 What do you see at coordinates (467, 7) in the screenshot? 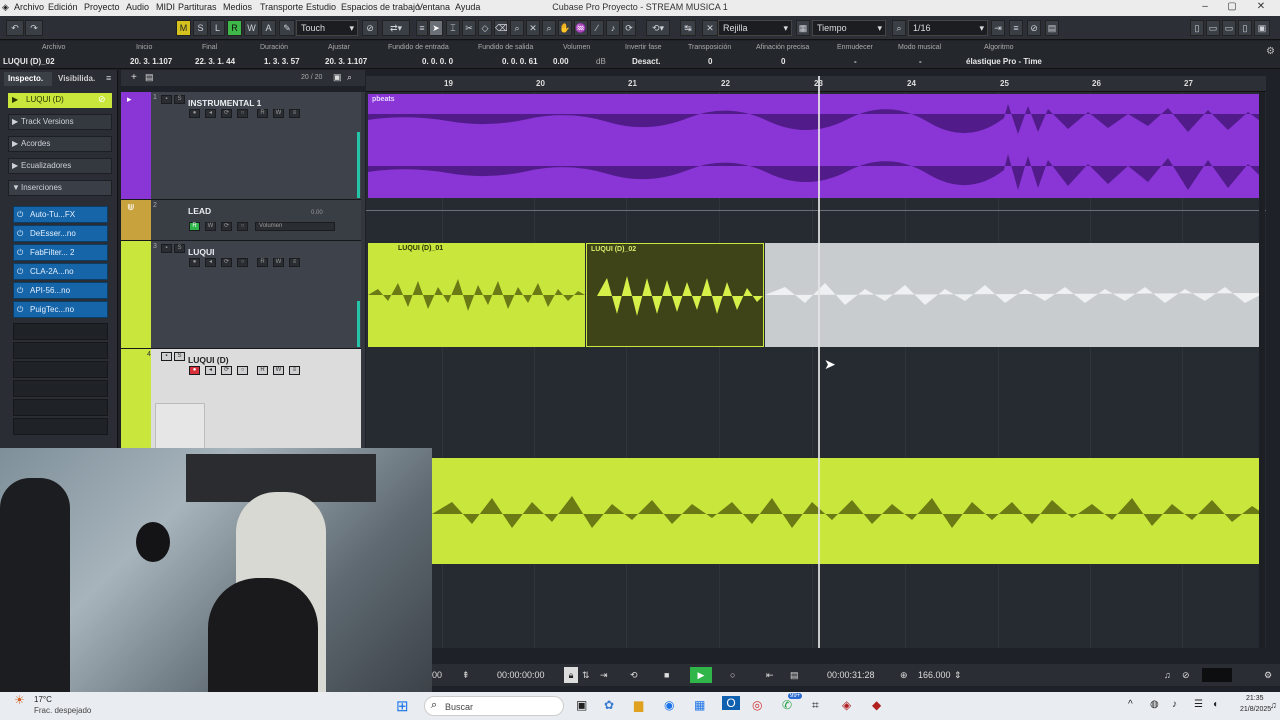
I see `menu-ayuda: Ayuda` at bounding box center [467, 7].